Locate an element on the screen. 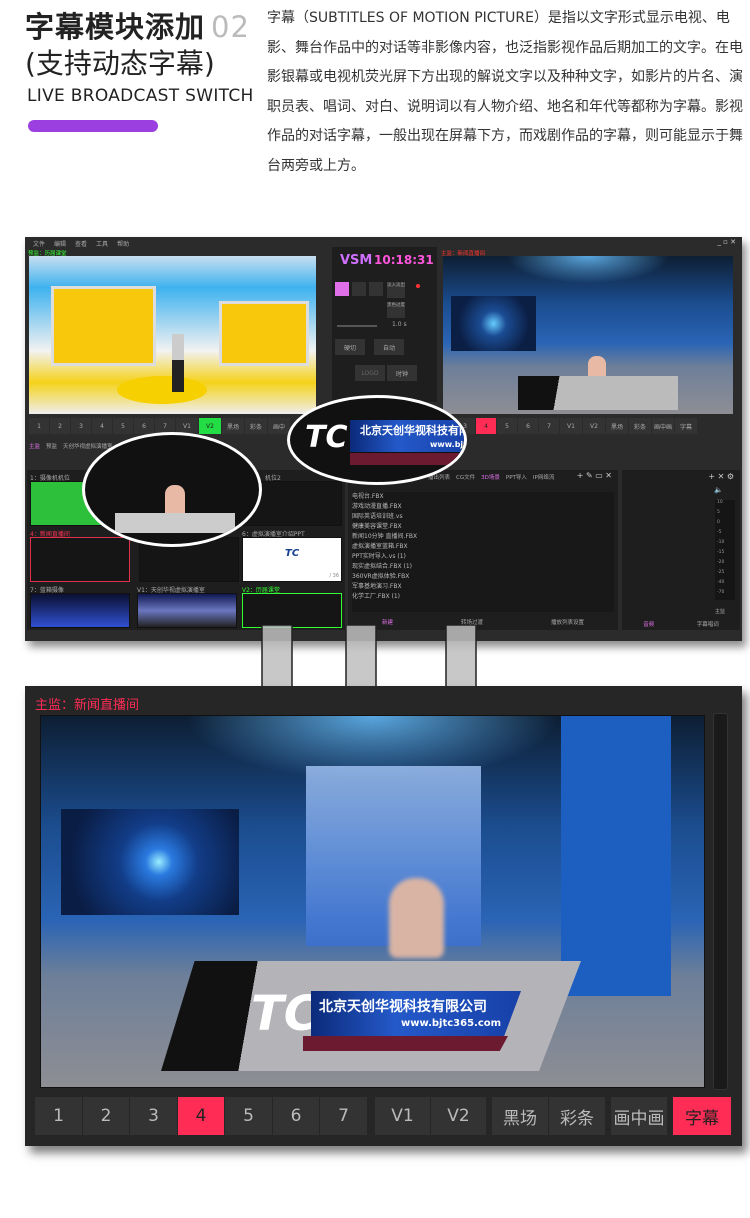  cut-button: 硬切 is located at coordinates (350, 347).